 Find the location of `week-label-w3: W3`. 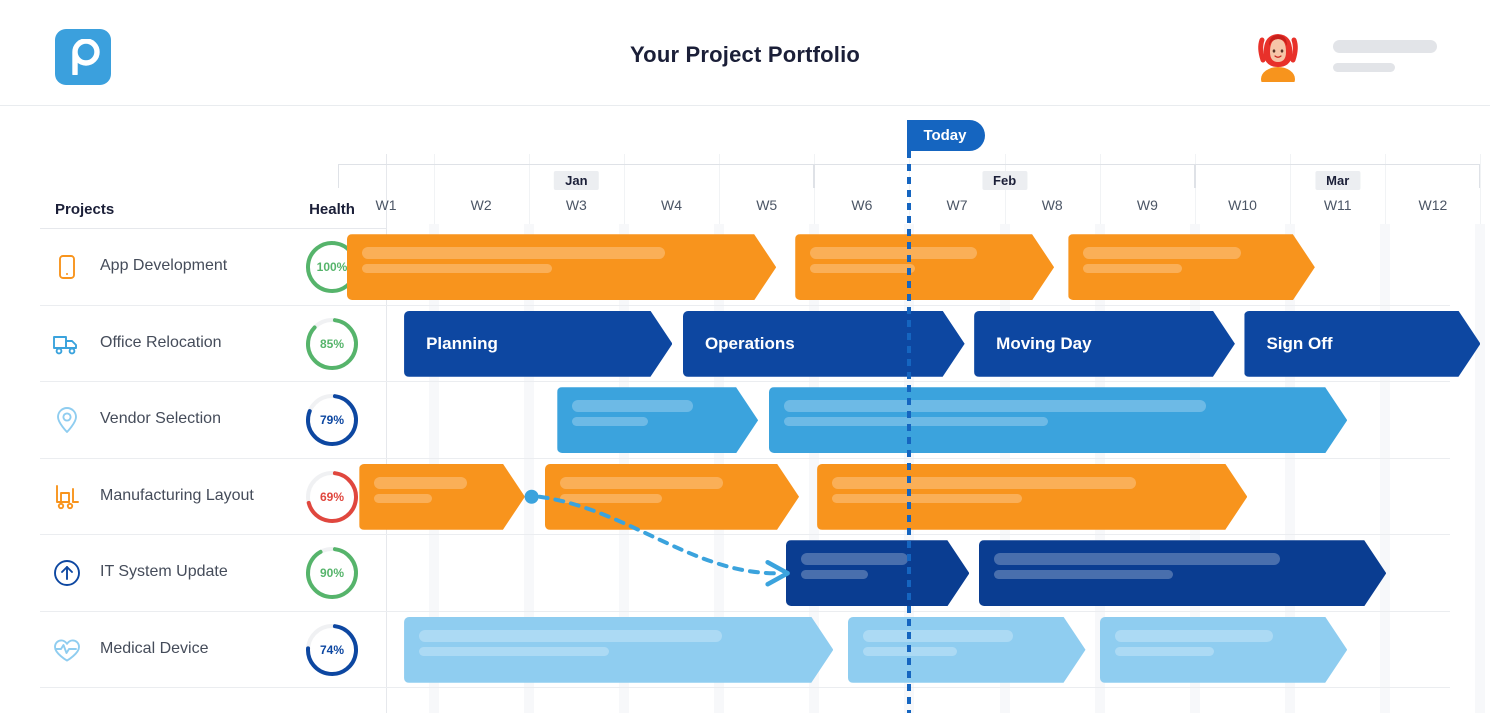

week-label-w3: W3 is located at coordinates (576, 205).